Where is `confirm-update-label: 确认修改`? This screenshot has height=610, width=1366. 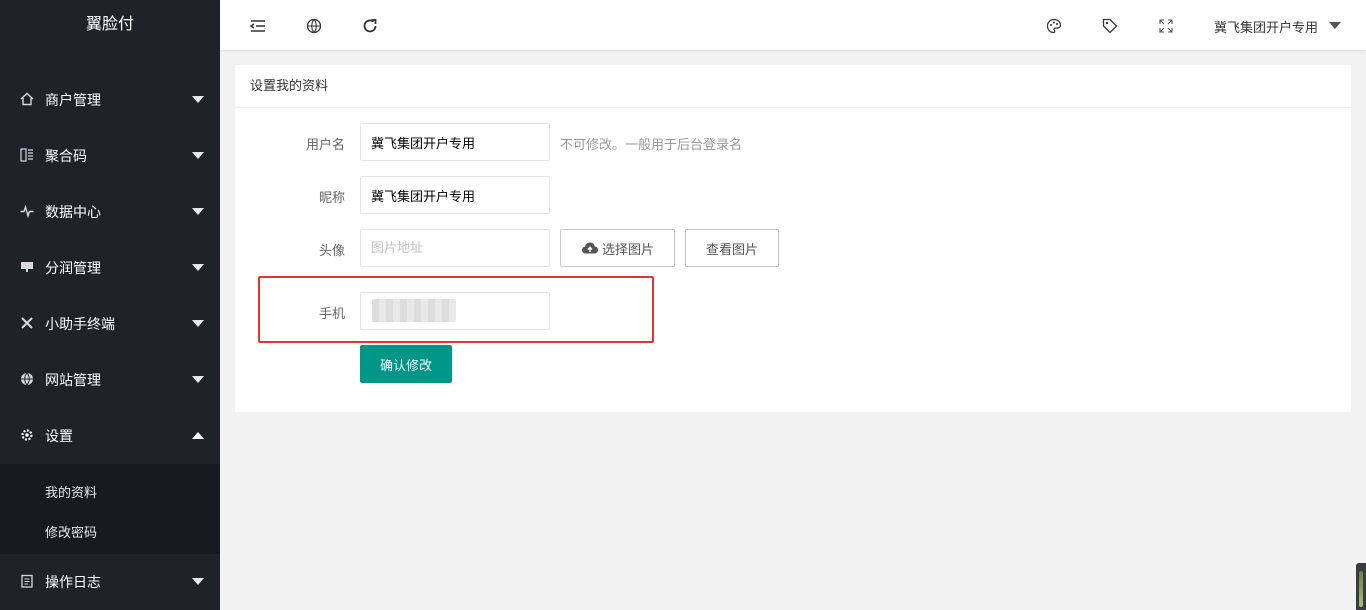 confirm-update-label: 确认修改 is located at coordinates (405, 366).